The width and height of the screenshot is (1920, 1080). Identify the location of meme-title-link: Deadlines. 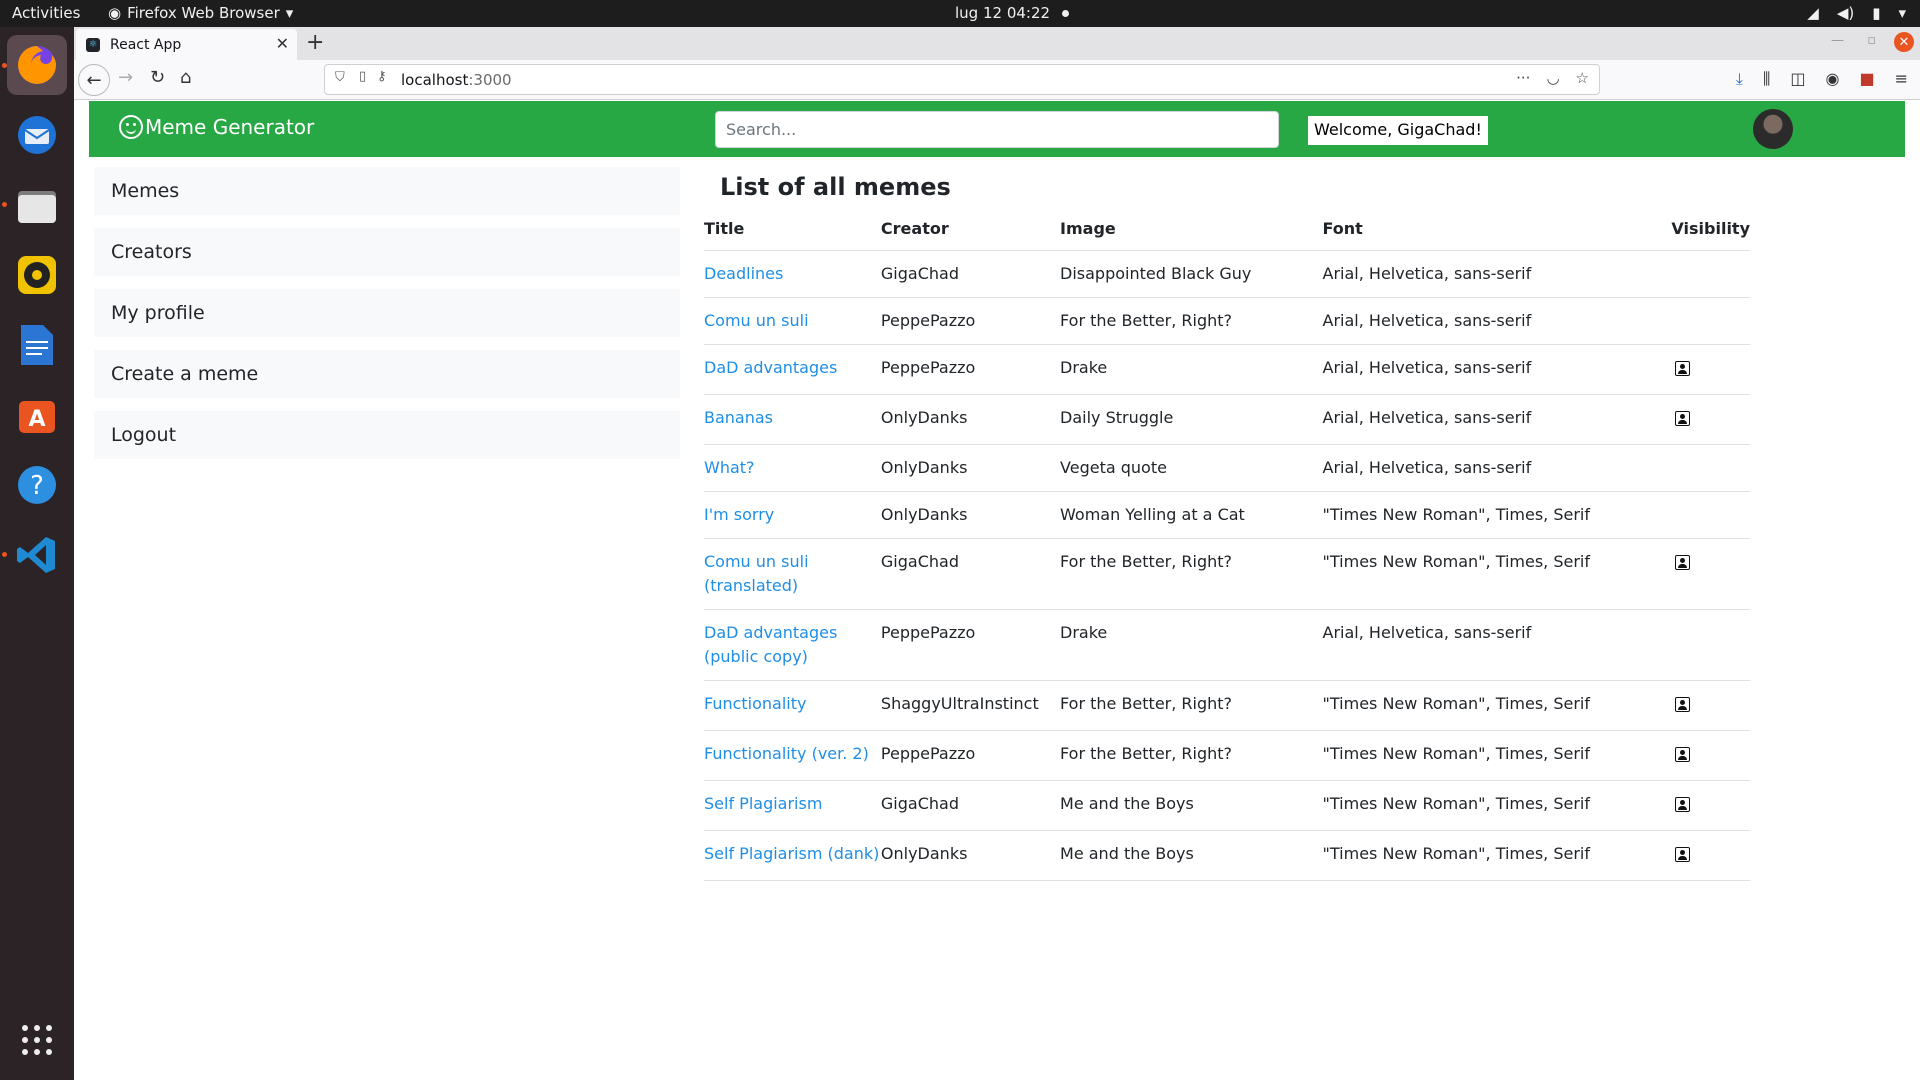
(743, 273).